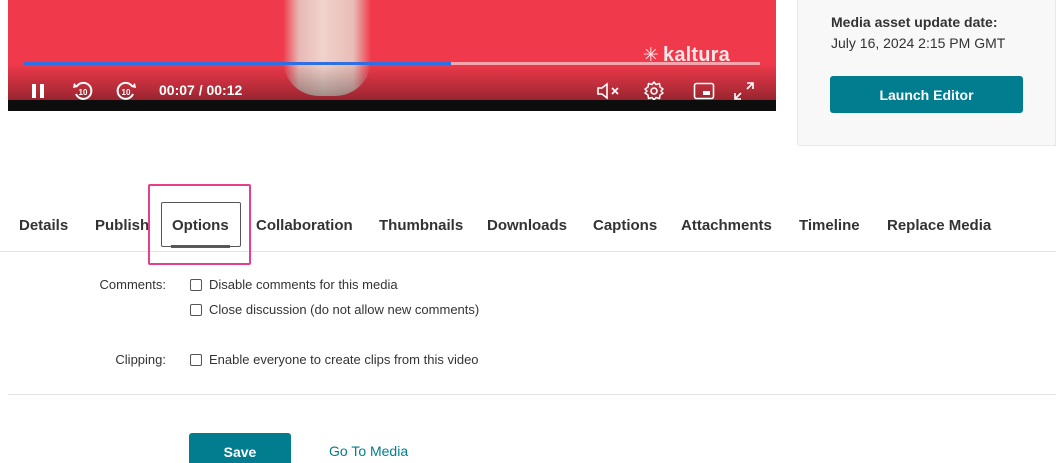 This screenshot has height=463, width=1056. I want to click on update-date-value: July 16, 2024 2:15 PM GMT, so click(918, 43).